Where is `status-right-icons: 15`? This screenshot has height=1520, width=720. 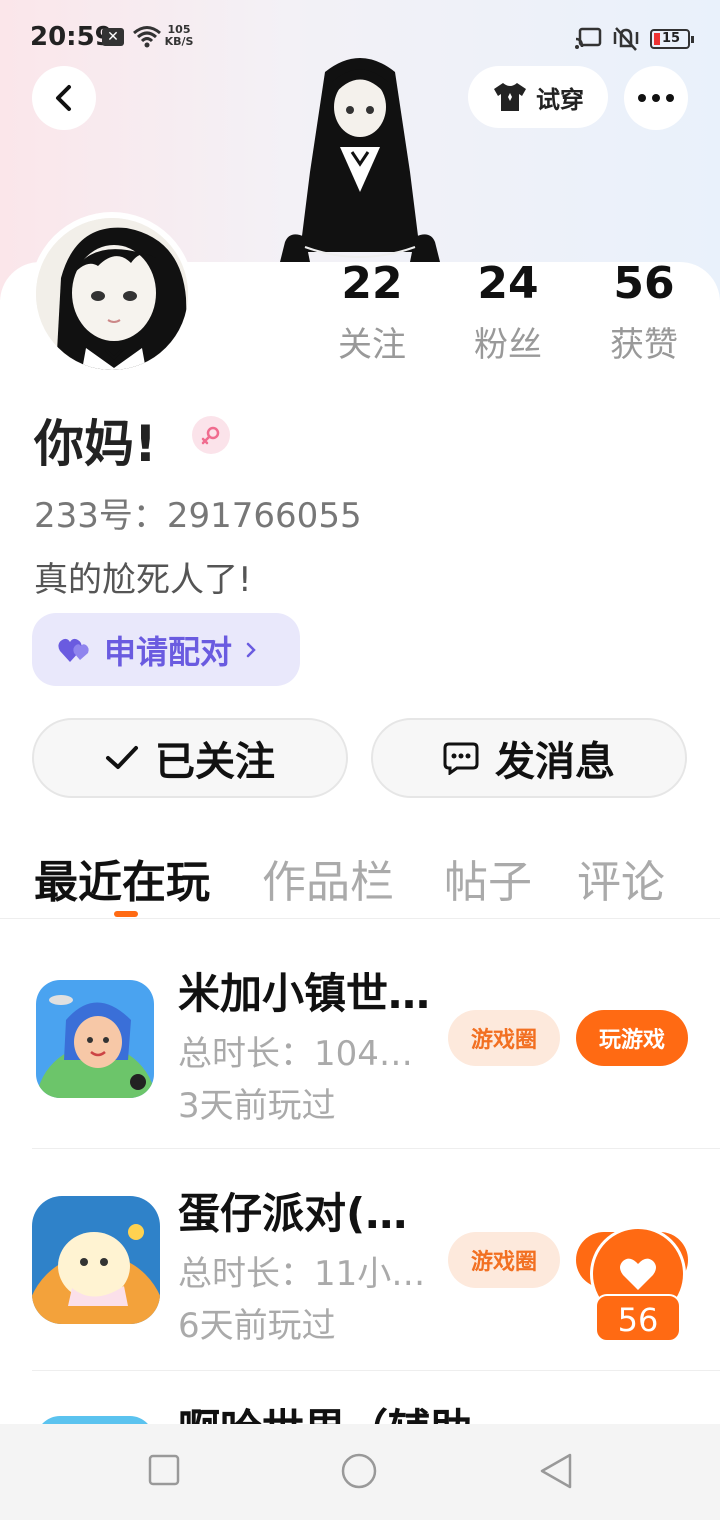
status-right-icons: 15 is located at coordinates (634, 39).